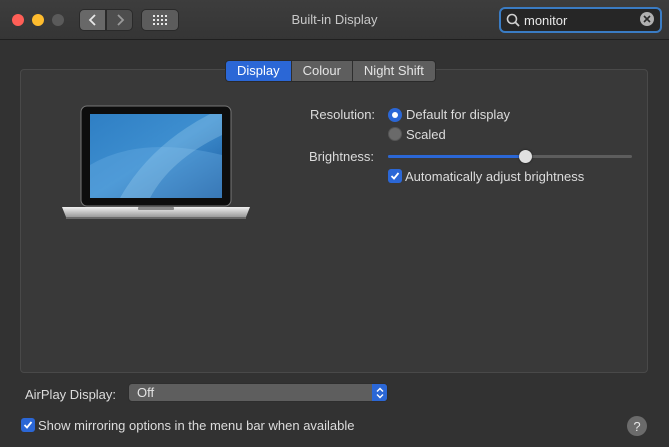  Describe the element at coordinates (426, 134) in the screenshot. I see `scaled-label: Scaled` at that location.